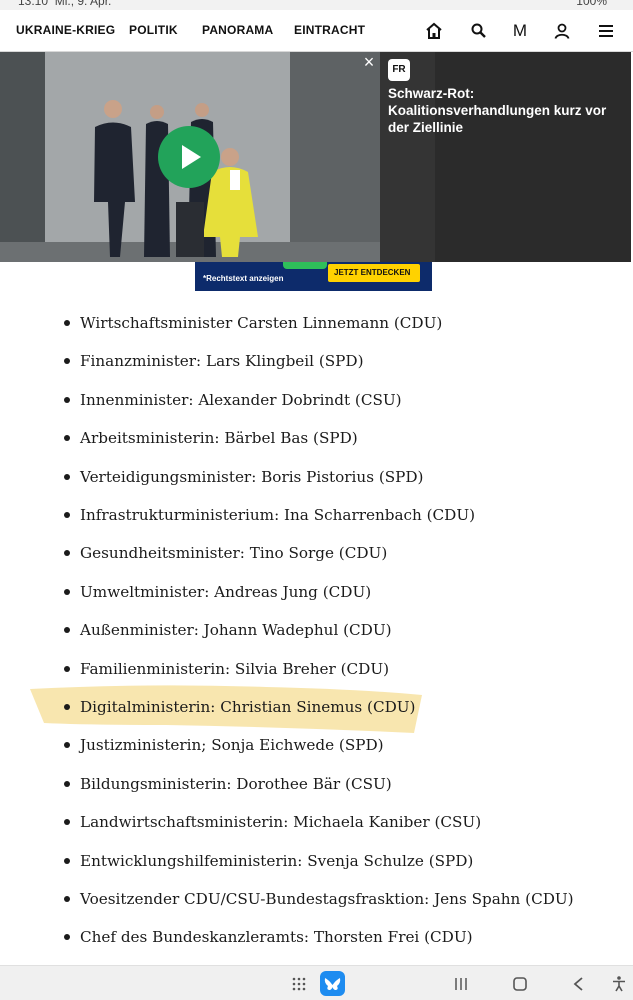  I want to click on play-button, so click(189, 157).